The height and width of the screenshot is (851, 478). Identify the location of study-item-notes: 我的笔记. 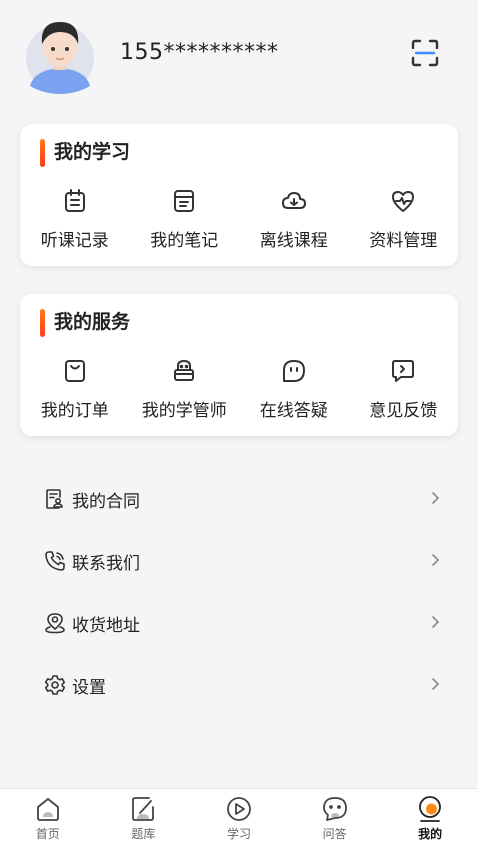
(185, 223).